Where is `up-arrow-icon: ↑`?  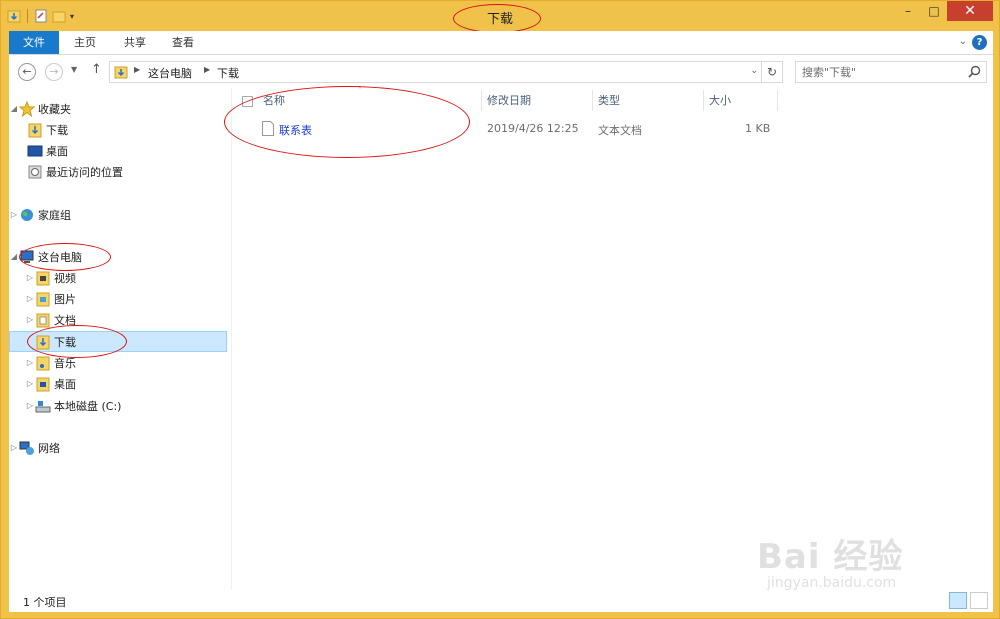 up-arrow-icon: ↑ is located at coordinates (96, 69).